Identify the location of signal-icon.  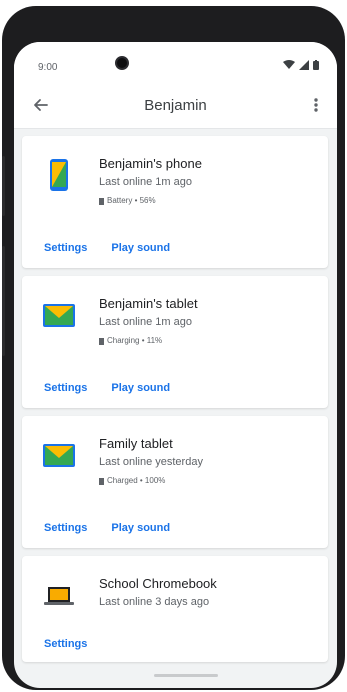
(304, 65).